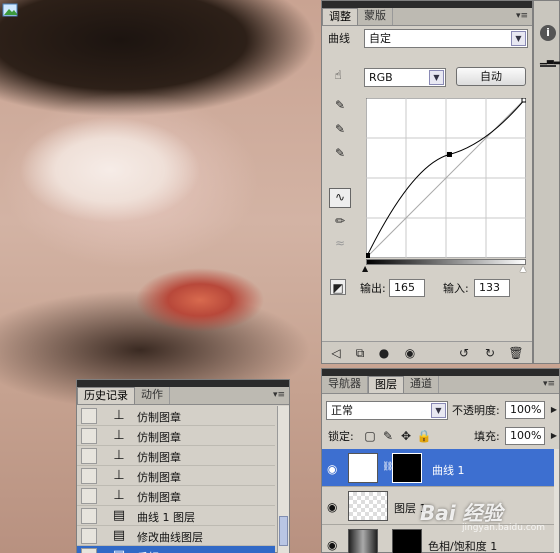 This screenshot has height=553, width=560. Describe the element at coordinates (148, 551) in the screenshot. I see `history-item-label: 反相` at that location.